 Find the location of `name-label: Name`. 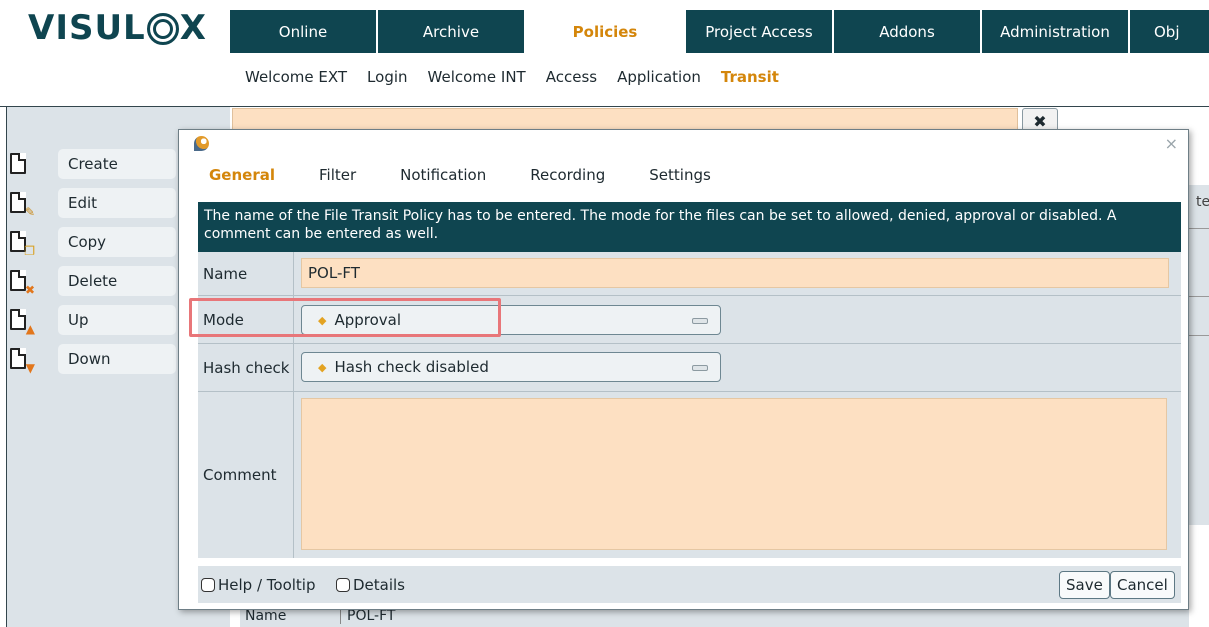

name-label: Name is located at coordinates (246, 273).